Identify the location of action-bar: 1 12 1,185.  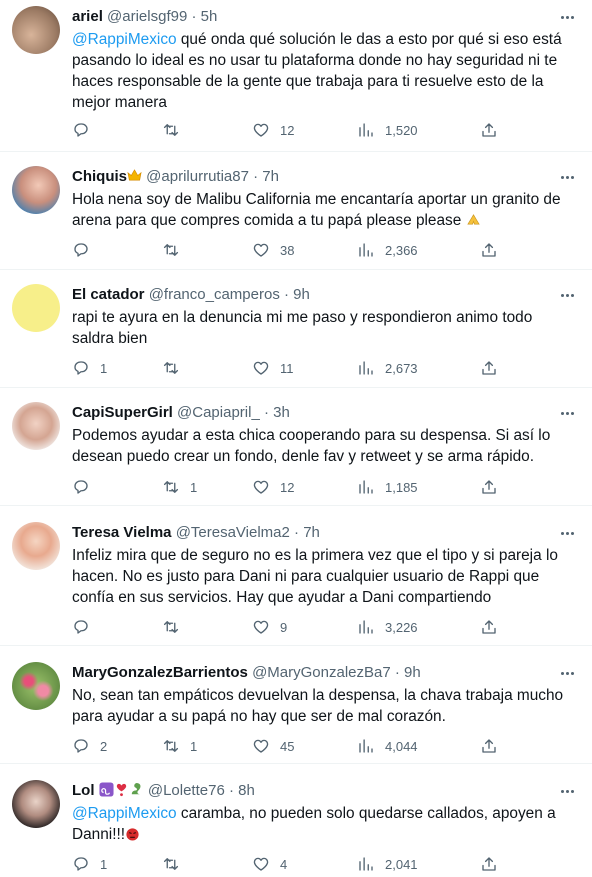
(324, 488).